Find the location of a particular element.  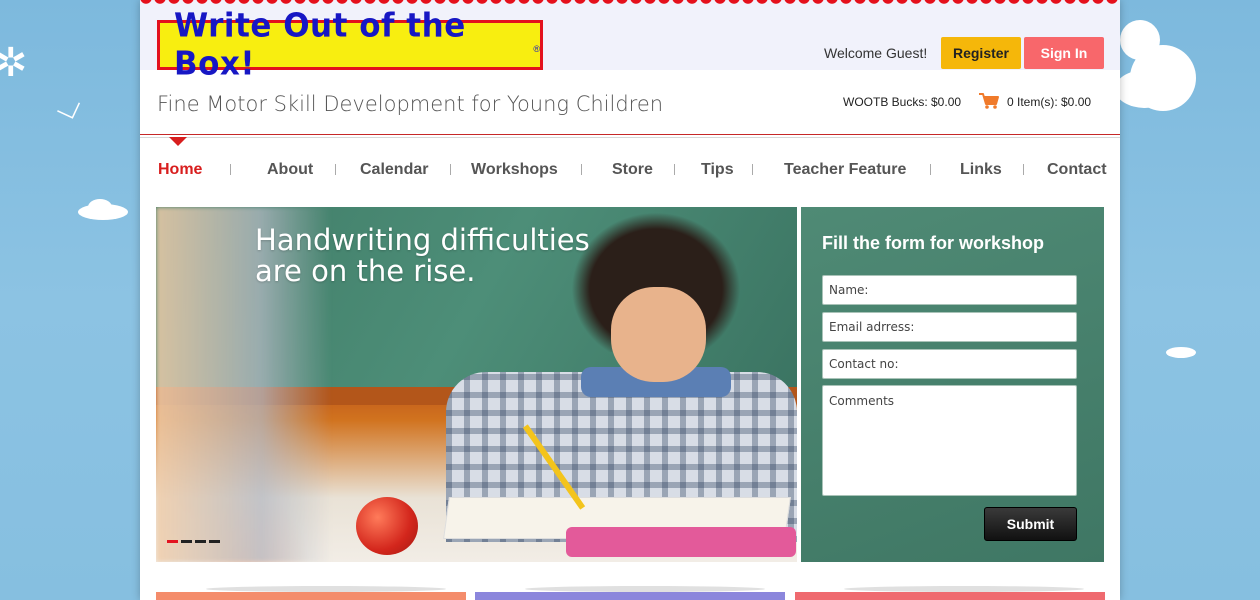

registered-mark: ® is located at coordinates (536, 49).